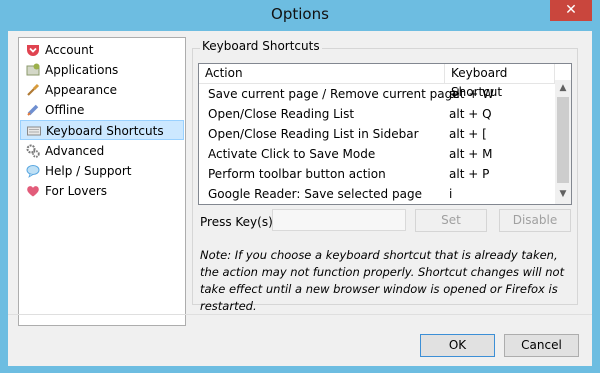  Describe the element at coordinates (281, 114) in the screenshot. I see `action-cell: Open/Close Reading List` at that location.